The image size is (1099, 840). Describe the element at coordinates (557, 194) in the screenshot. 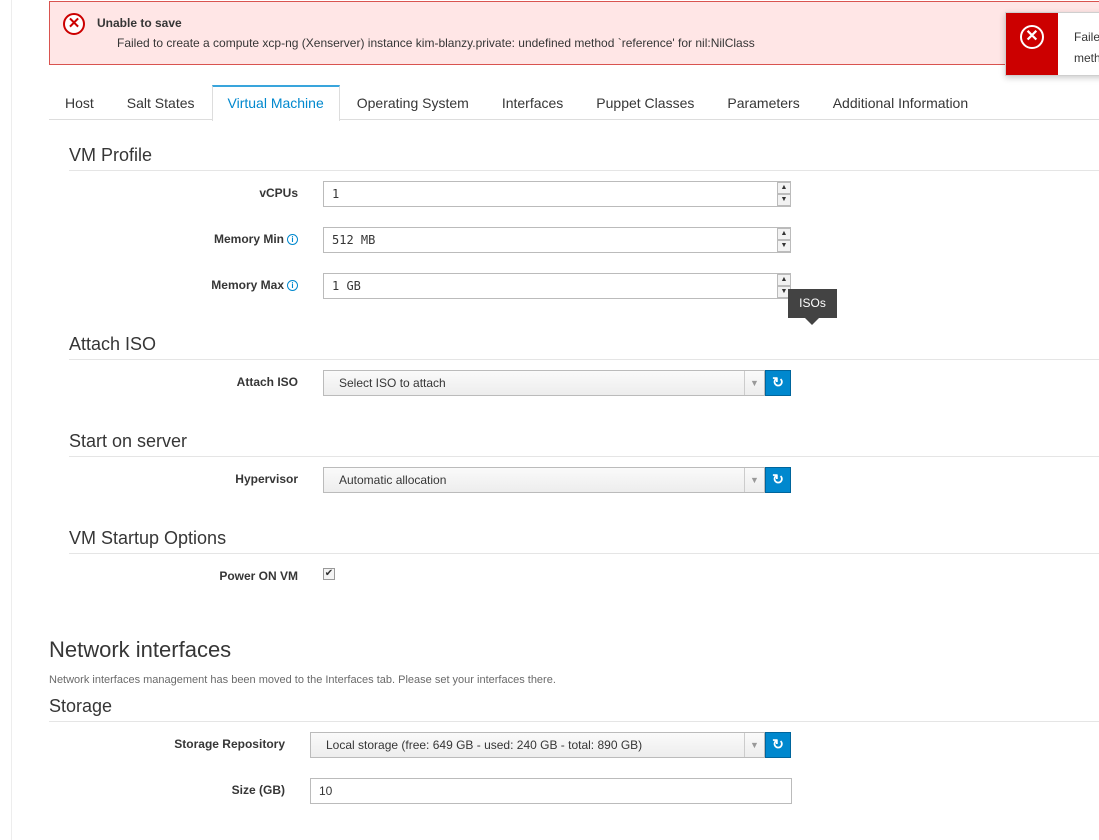

I see `vcpus-input: 1` at that location.